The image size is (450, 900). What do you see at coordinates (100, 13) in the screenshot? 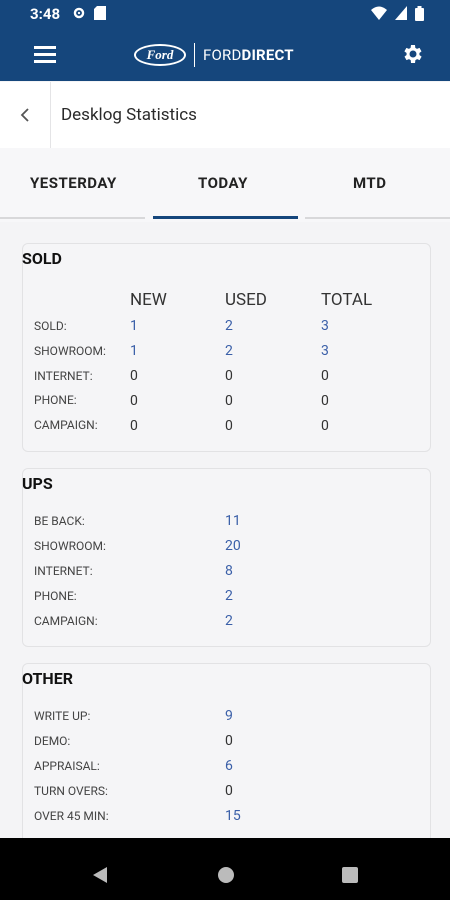
I see `sd-card-icon` at bounding box center [100, 13].